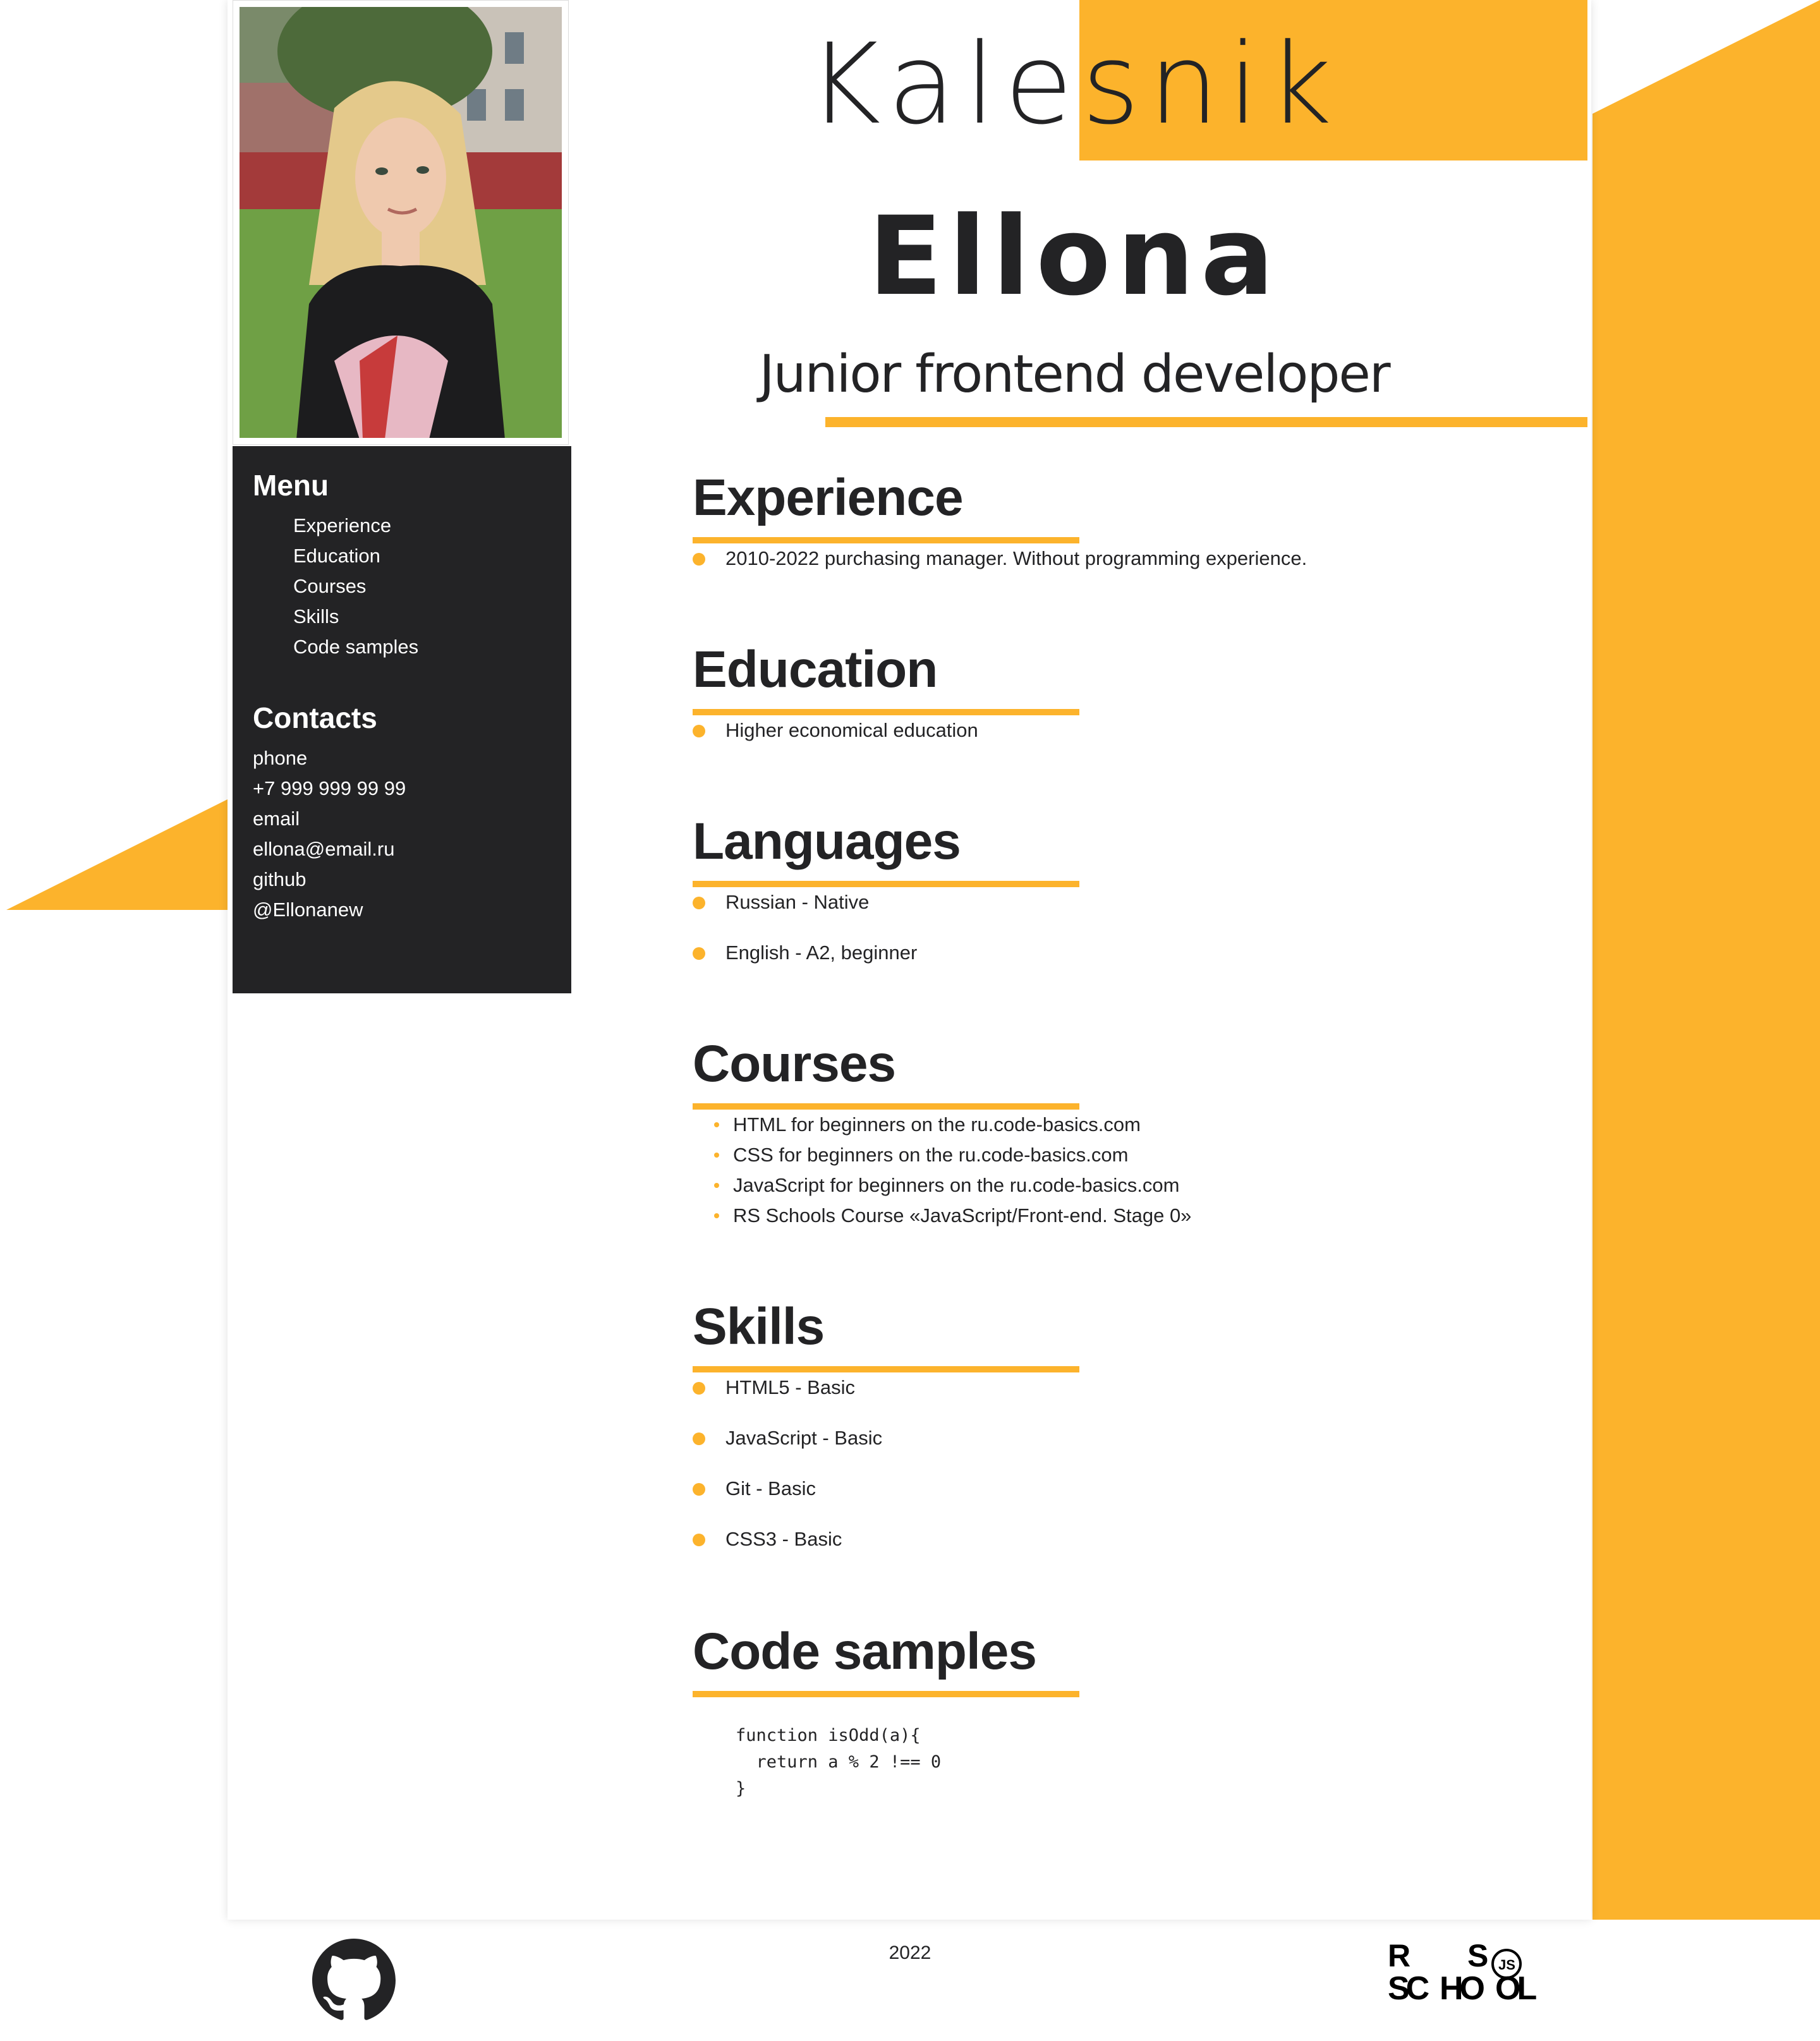  What do you see at coordinates (794, 1064) in the screenshot?
I see `courses-title: Courses` at bounding box center [794, 1064].